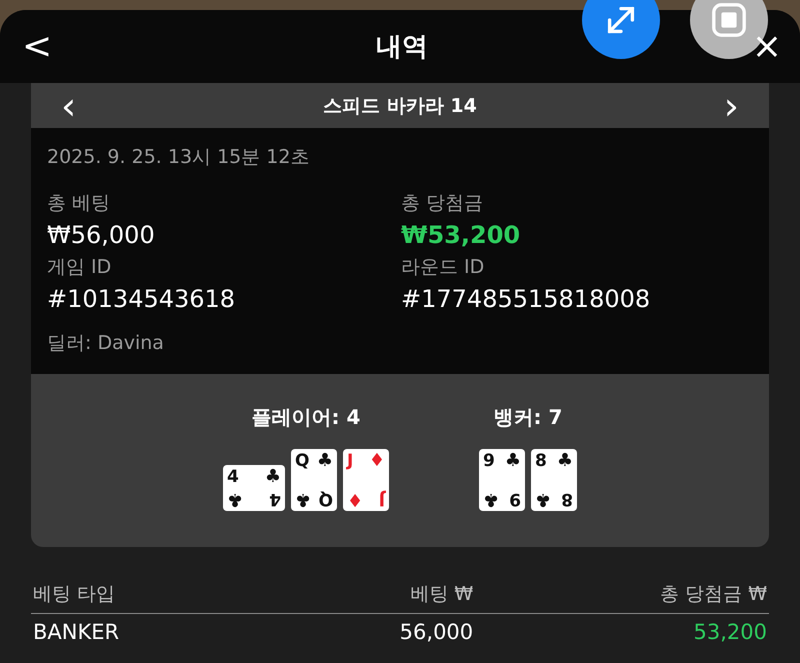  Describe the element at coordinates (528, 417) in the screenshot. I see `hand-score: 뱅커: 7` at that location.